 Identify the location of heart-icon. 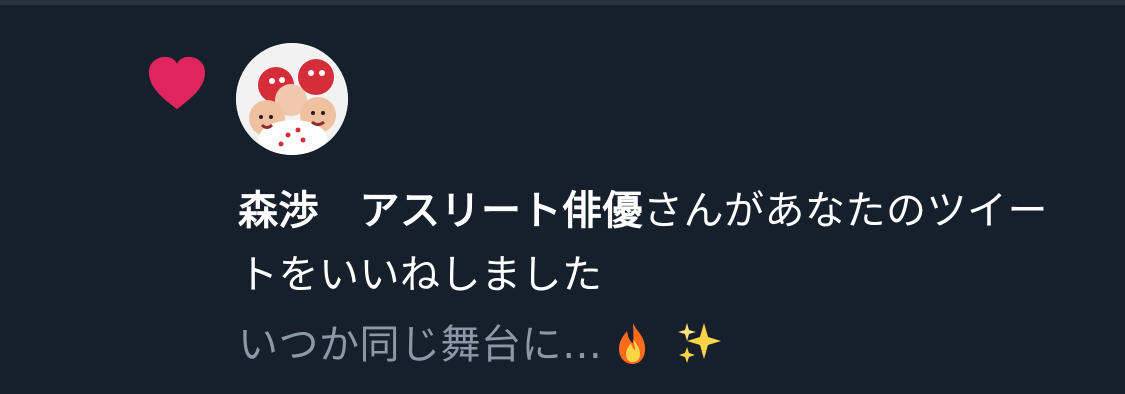
(177, 84).